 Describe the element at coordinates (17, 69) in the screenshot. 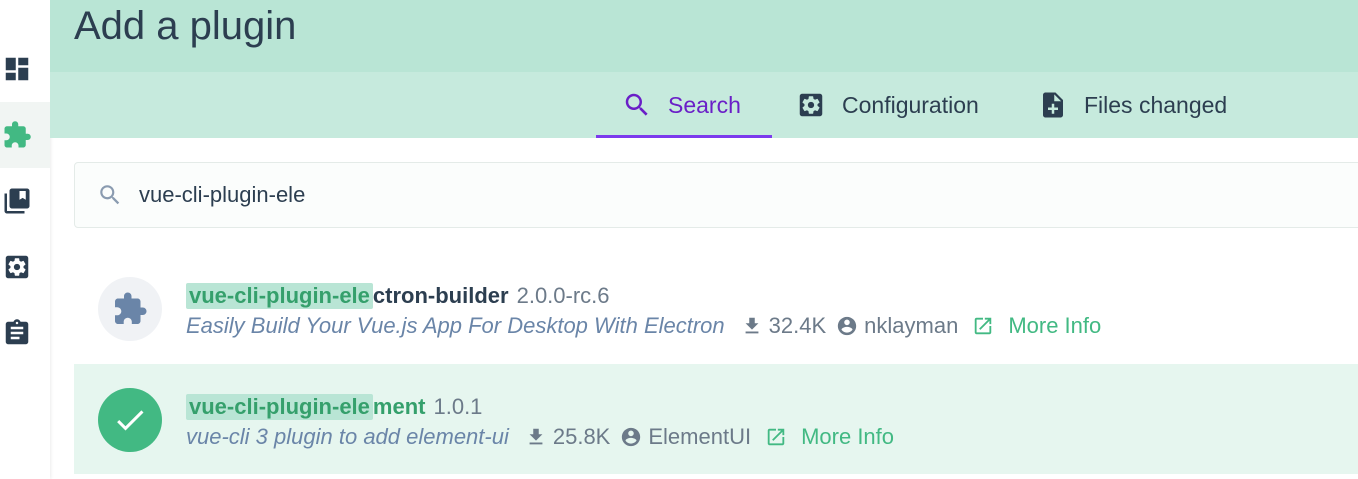

I see `dashboard-icon` at that location.